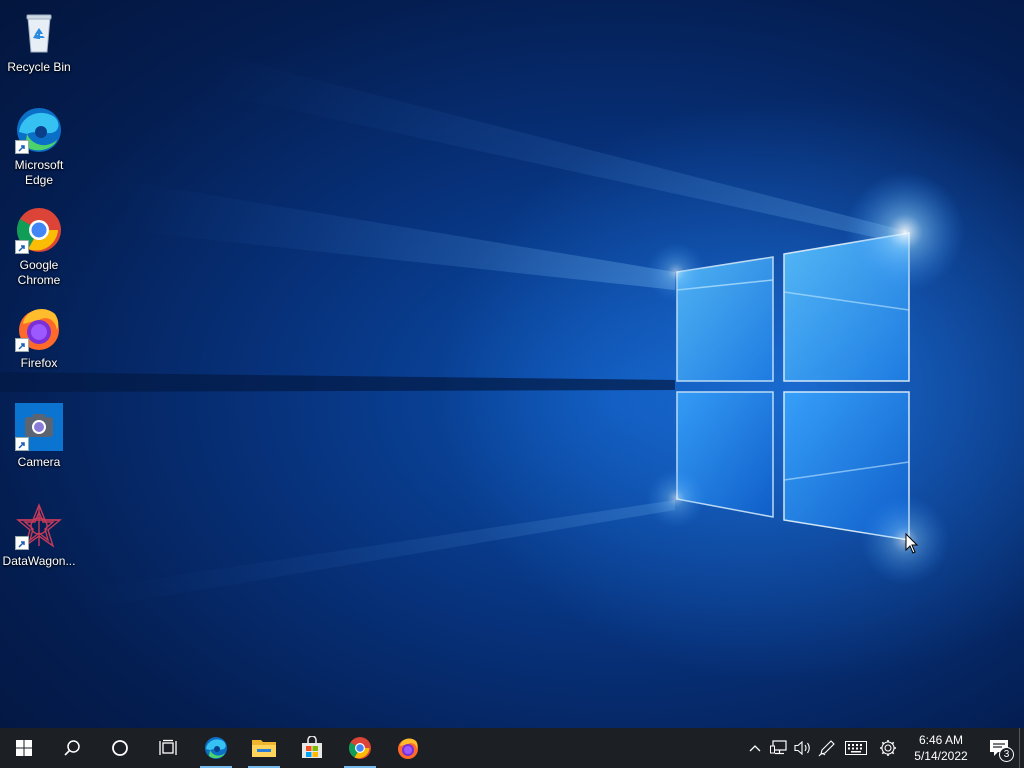 This screenshot has width=1024, height=768. What do you see at coordinates (39, 272) in the screenshot?
I see `chrome-label: Google Chrome` at bounding box center [39, 272].